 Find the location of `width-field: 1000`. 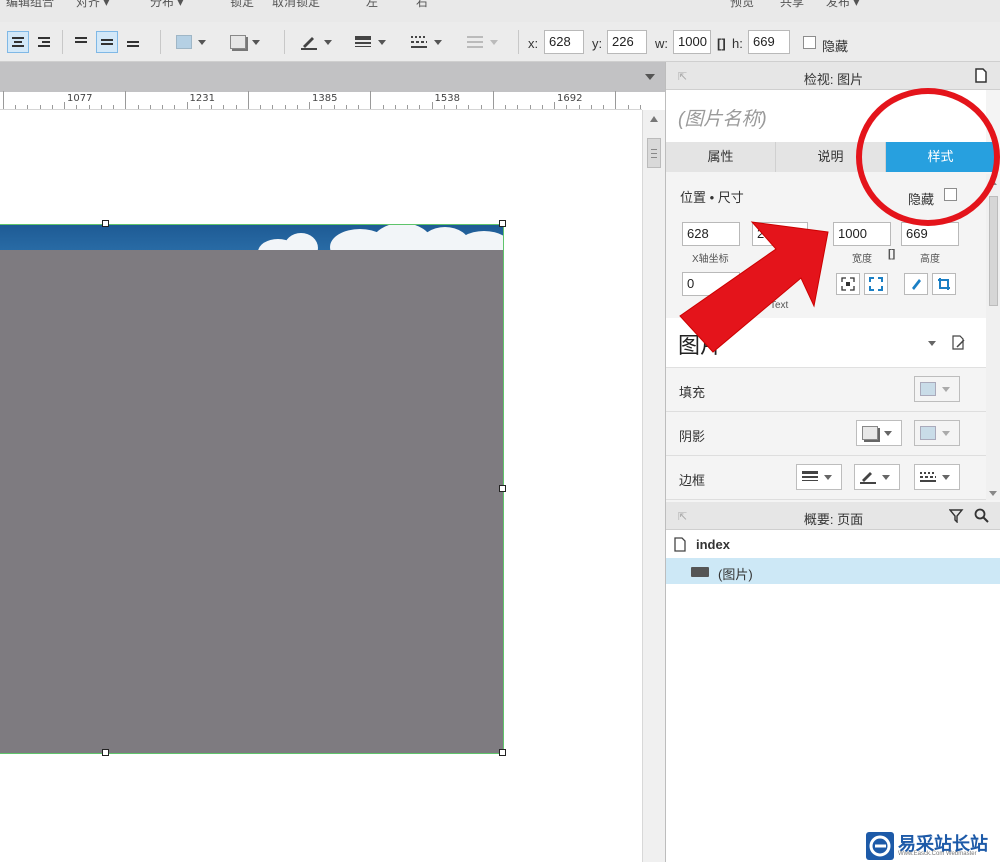

width-field: 1000 is located at coordinates (862, 234).